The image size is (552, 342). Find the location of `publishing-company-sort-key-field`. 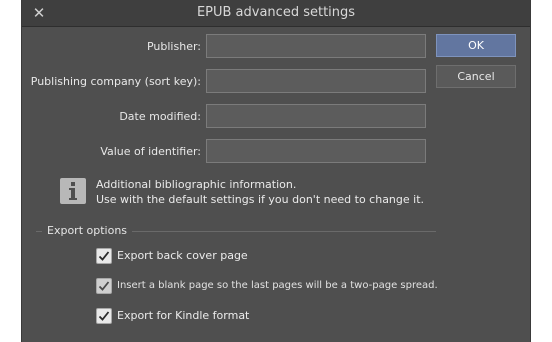

publishing-company-sort-key-field is located at coordinates (316, 81).